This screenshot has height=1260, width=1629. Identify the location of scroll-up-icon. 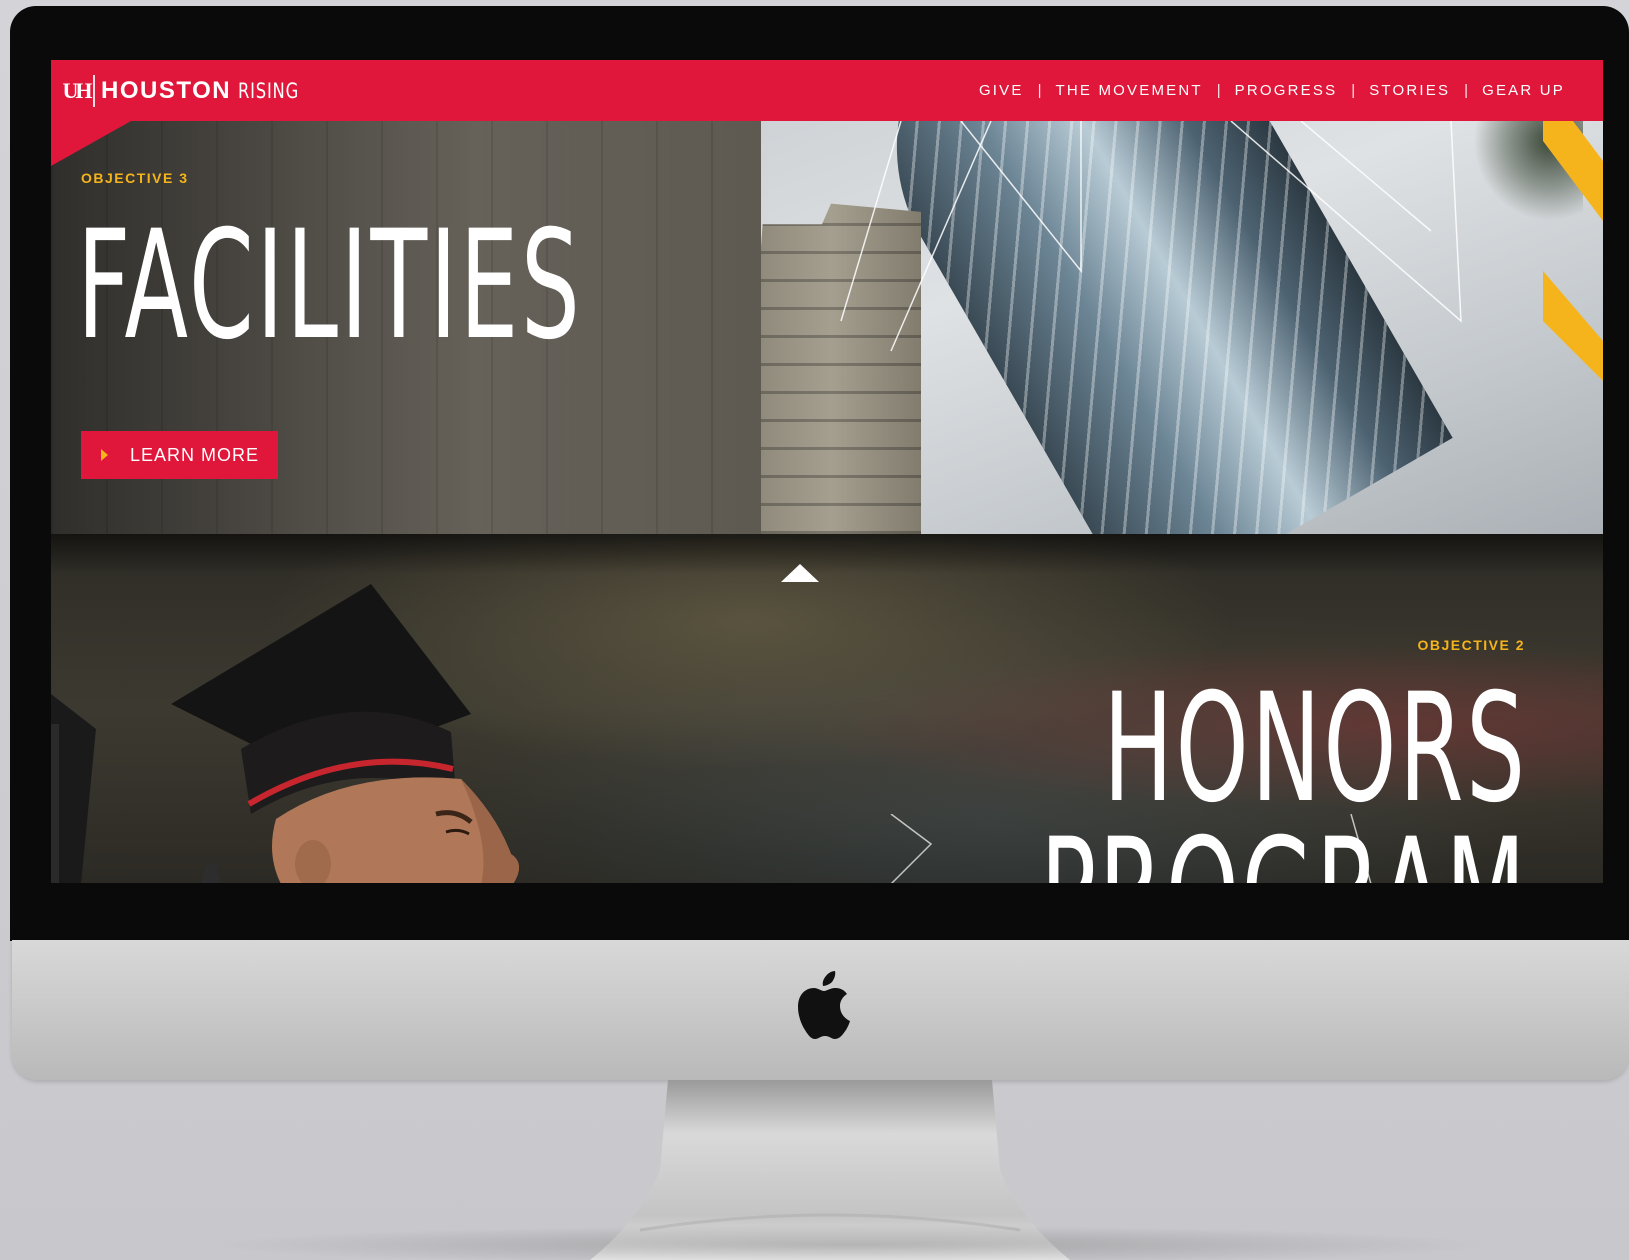
(800, 573).